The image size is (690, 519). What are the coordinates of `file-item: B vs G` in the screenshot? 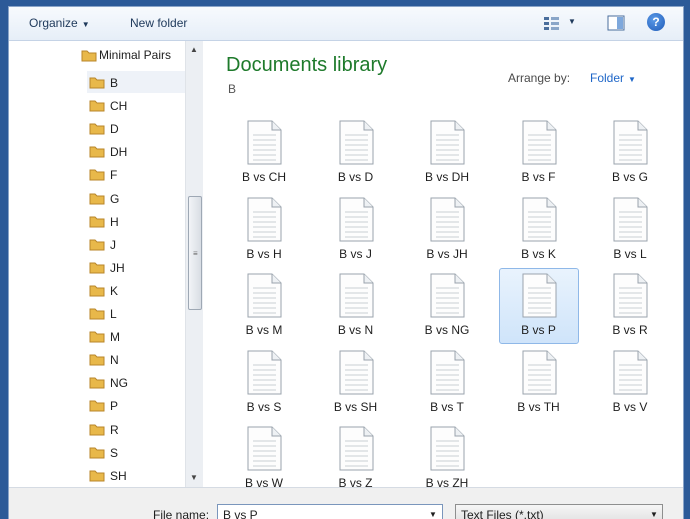 It's located at (630, 153).